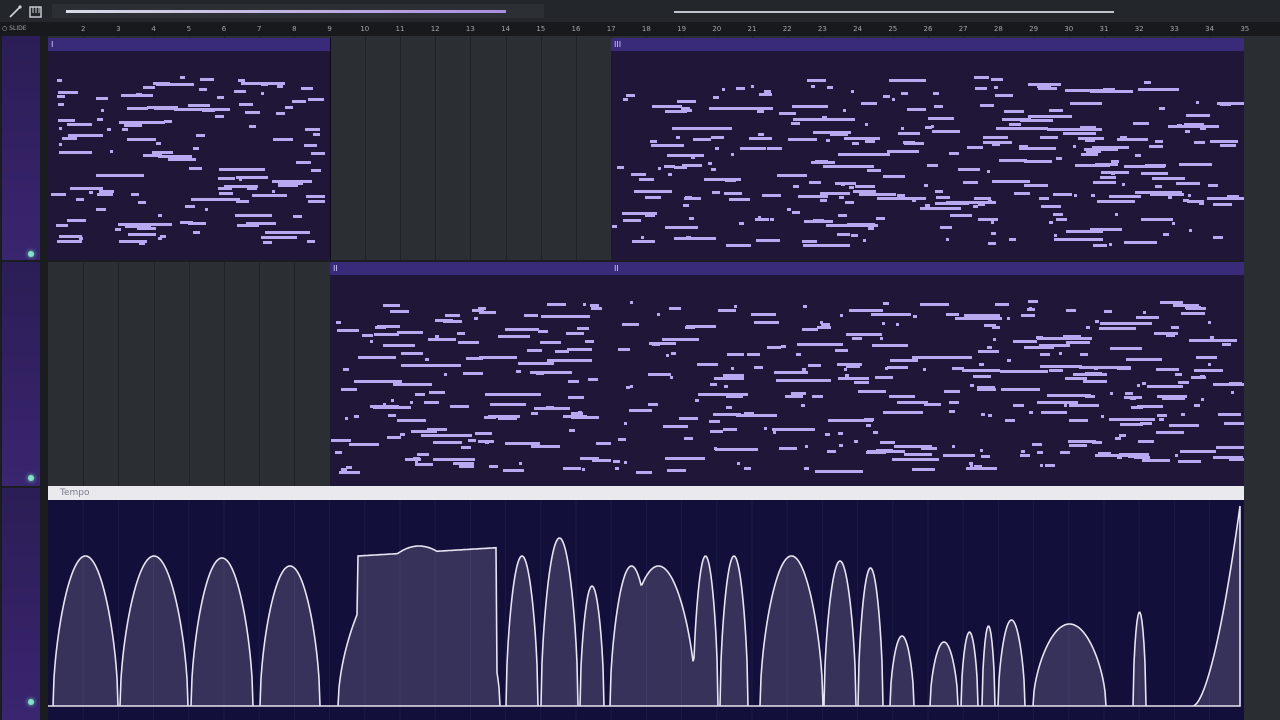  I want to click on pattern-clip-ii-a: II, so click(481, 374).